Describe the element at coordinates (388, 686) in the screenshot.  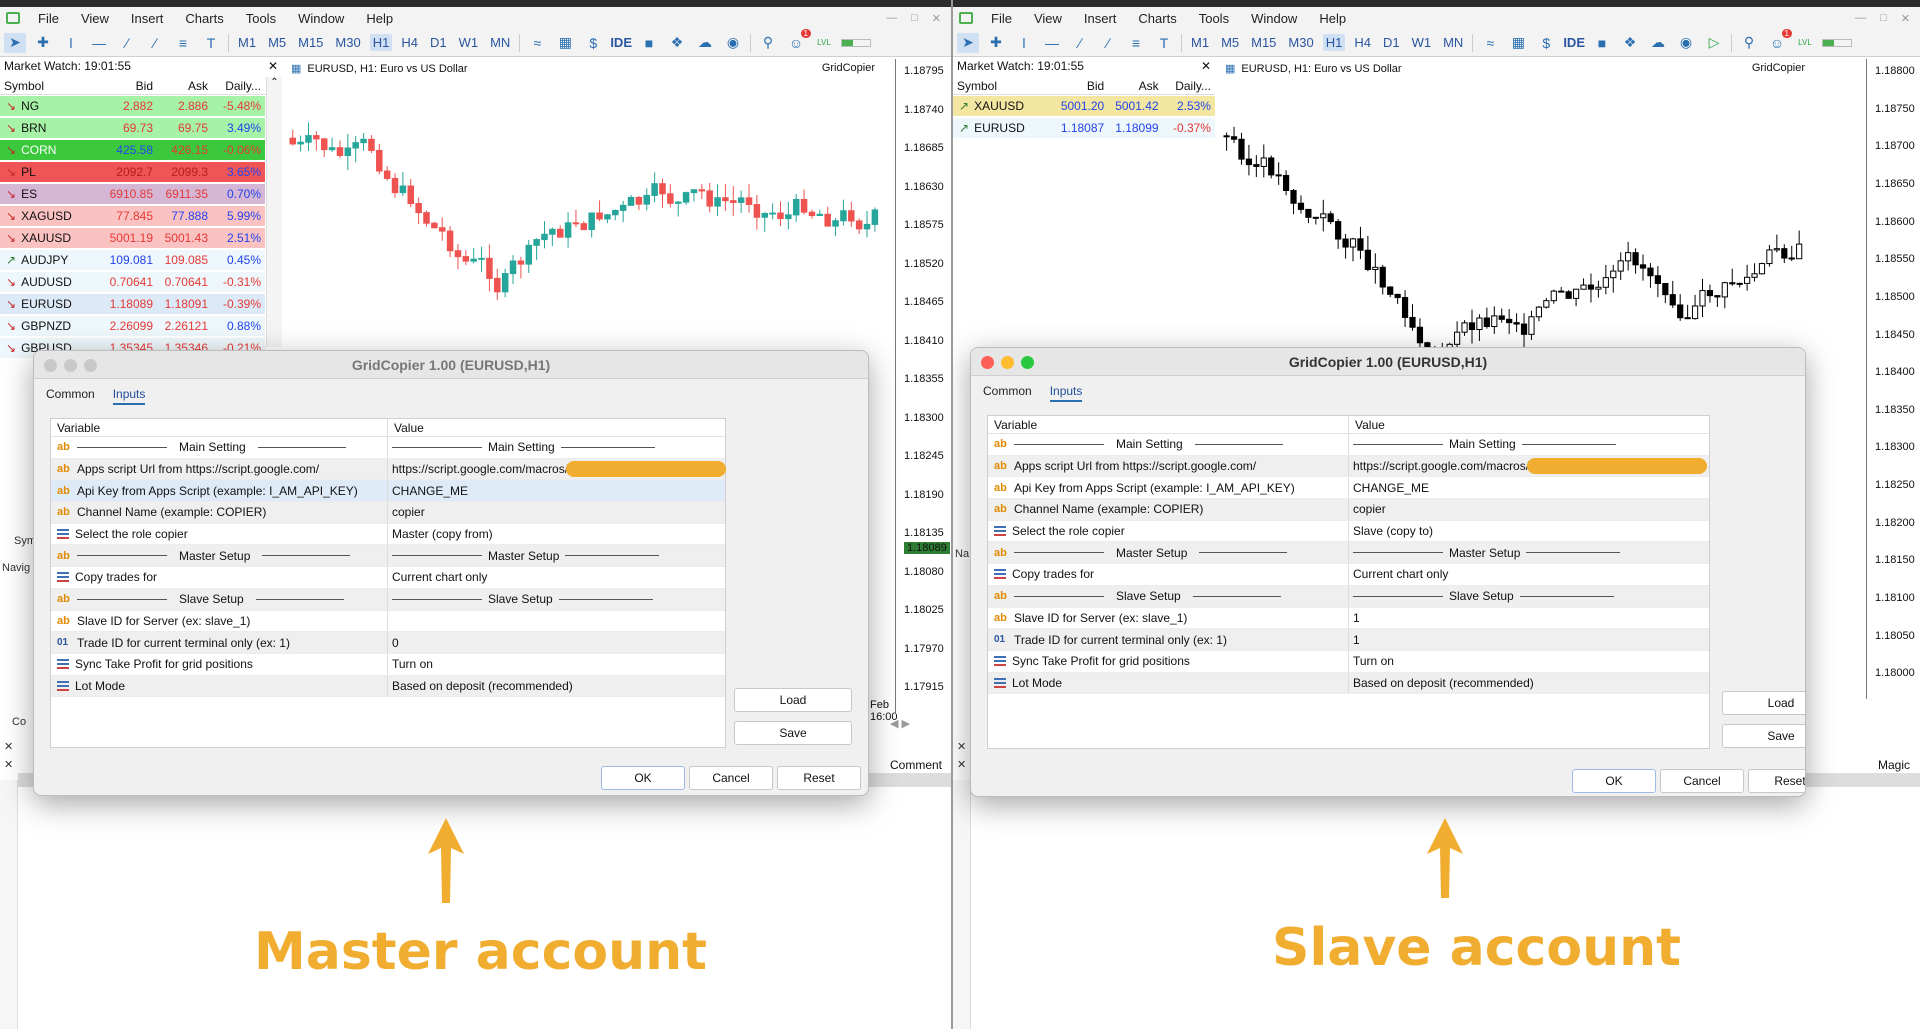
I see `table-row: Lot Mode Based on deposit (recommended)` at that location.